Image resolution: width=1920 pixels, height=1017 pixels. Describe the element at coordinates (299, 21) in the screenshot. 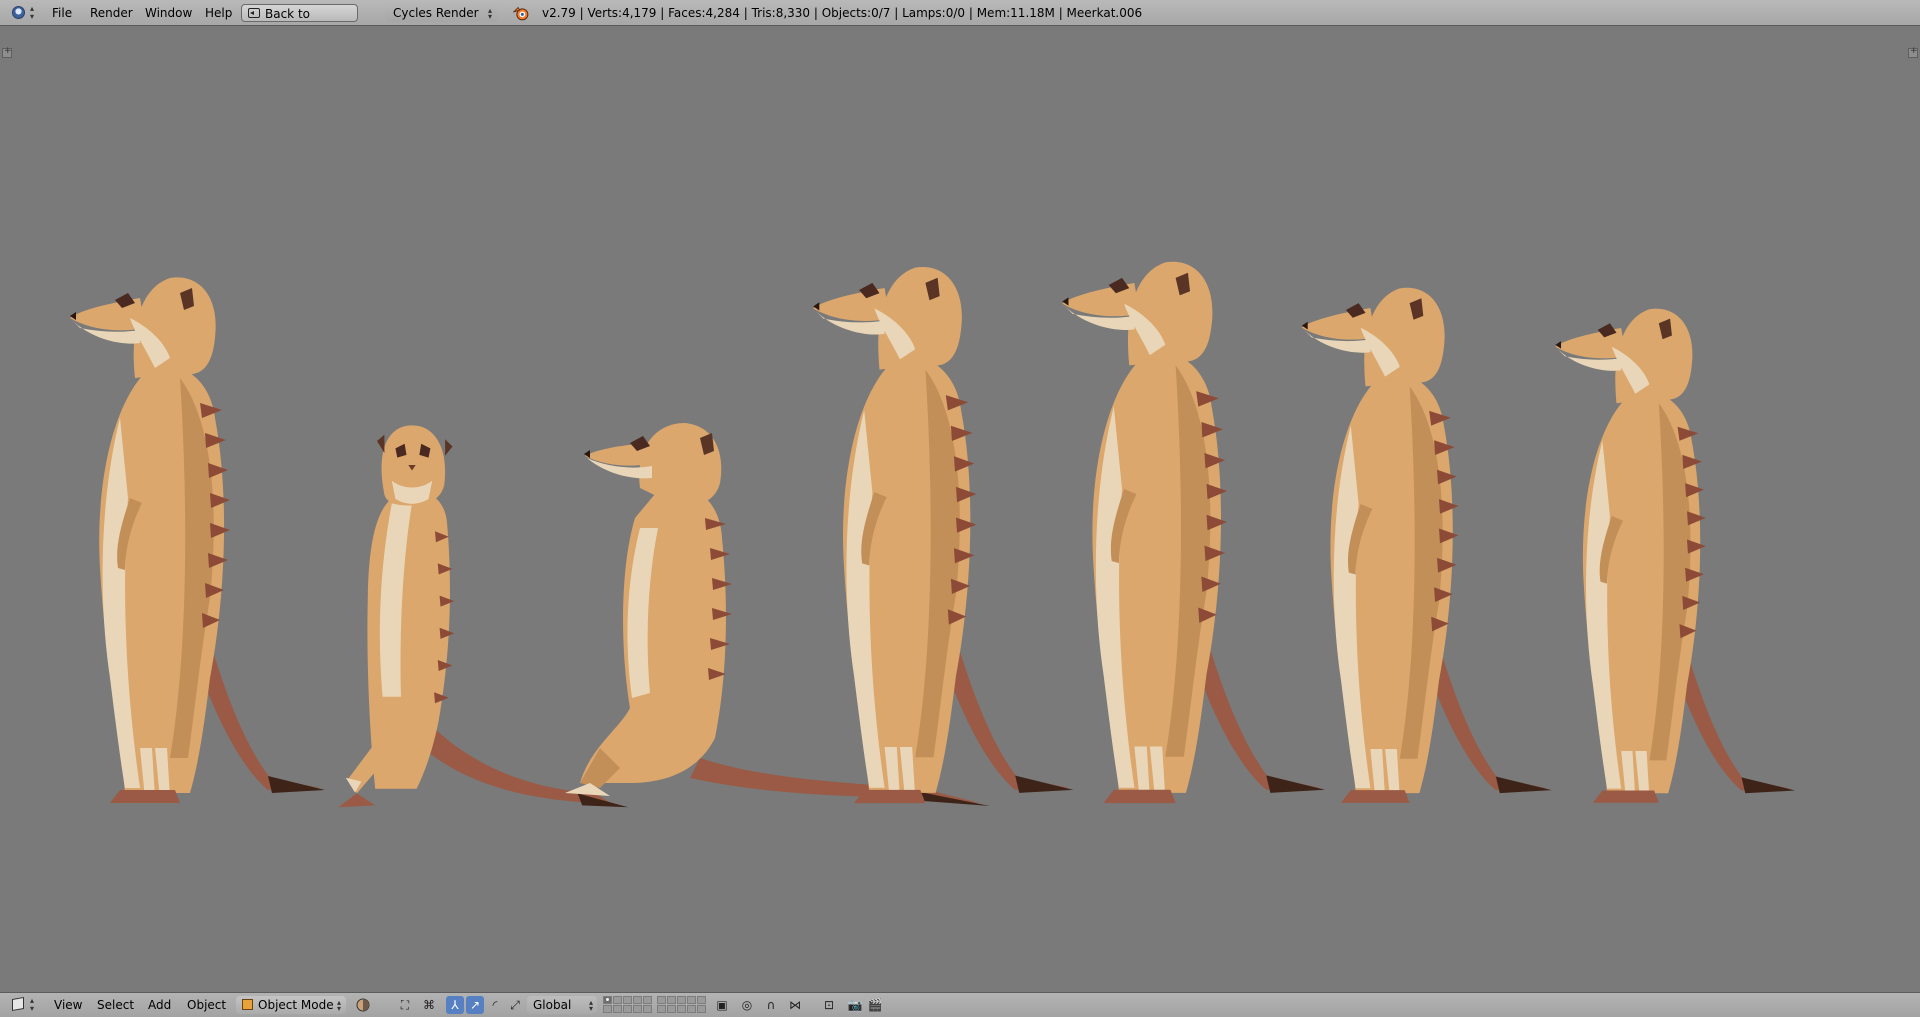

I see `back-to-previous-button: Back to Previous` at that location.